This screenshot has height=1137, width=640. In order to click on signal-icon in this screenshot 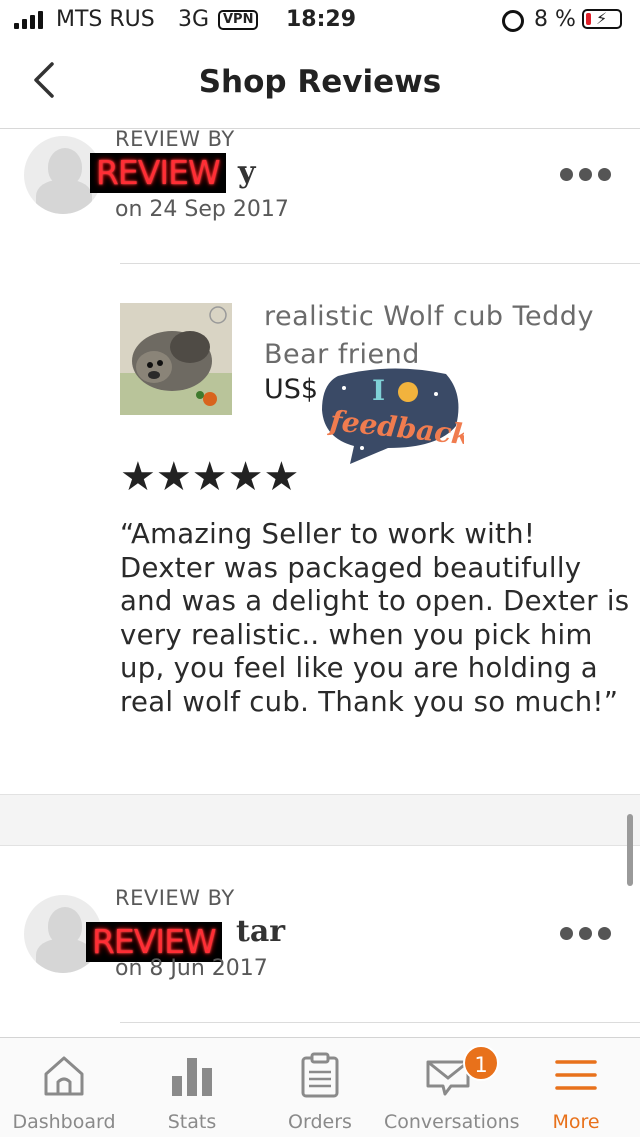, I will do `click(28, 20)`.